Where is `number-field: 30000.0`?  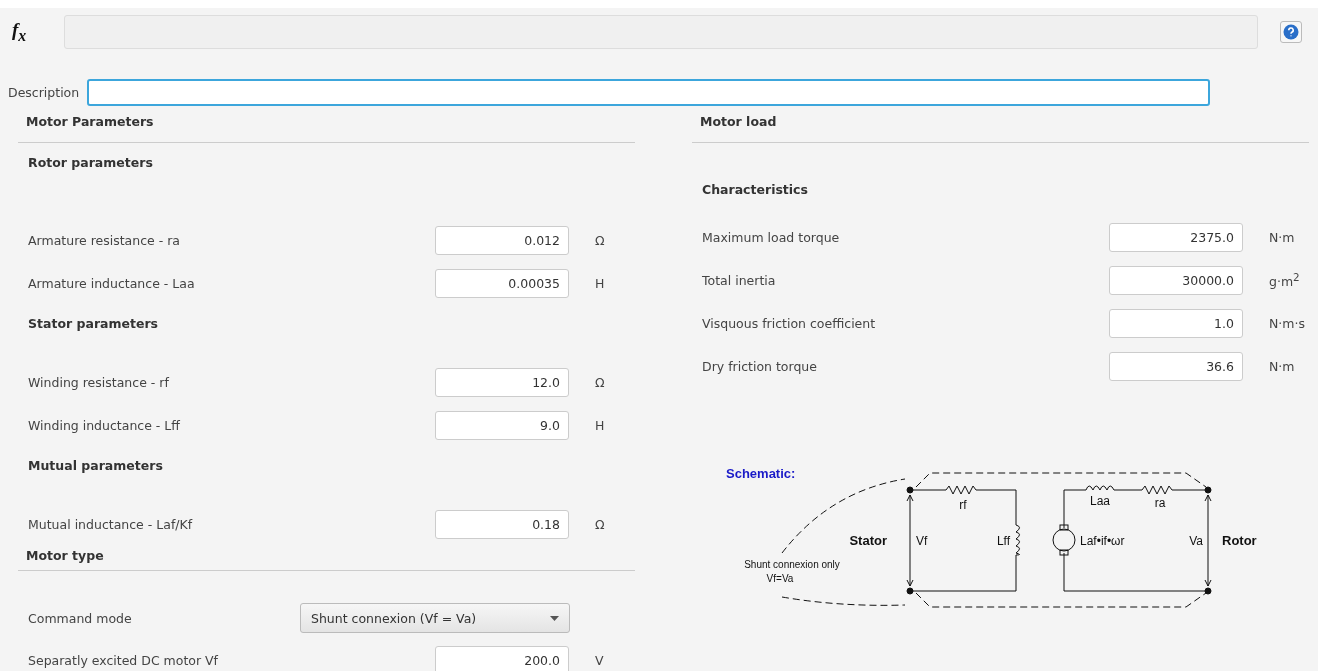
number-field: 30000.0 is located at coordinates (1176, 280).